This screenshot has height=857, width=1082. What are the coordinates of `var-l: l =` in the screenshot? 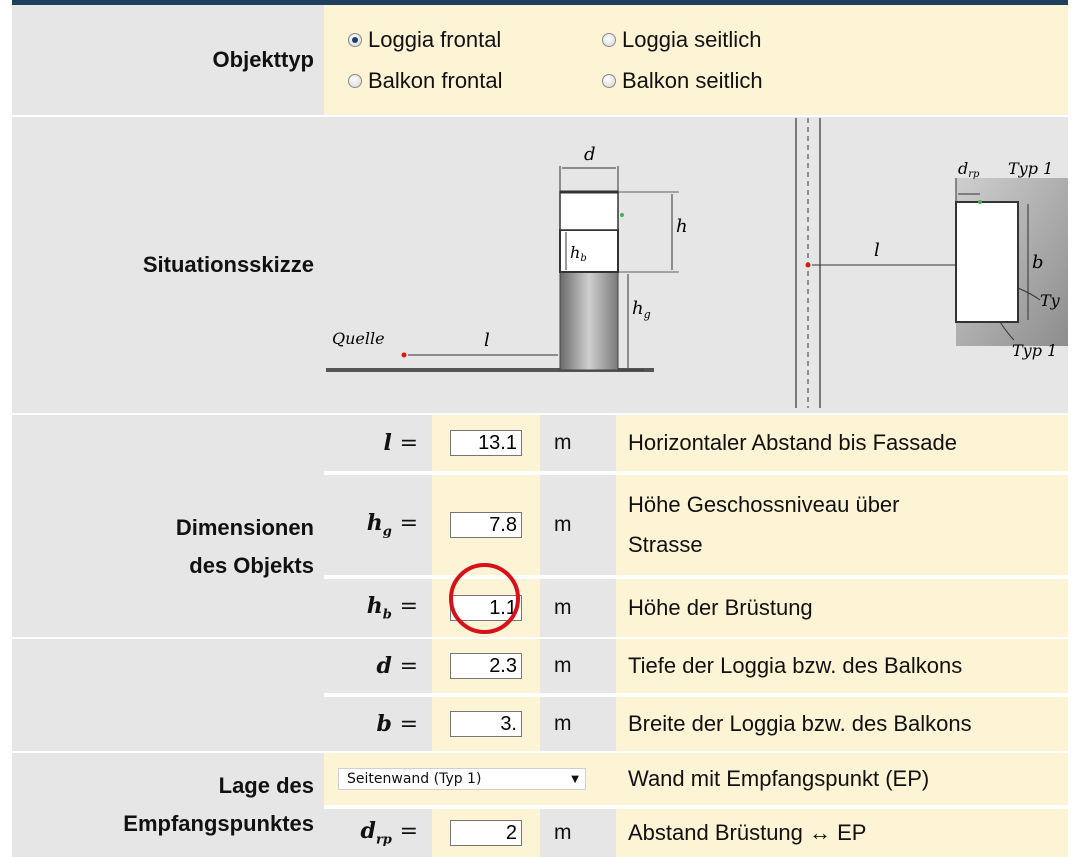 It's located at (378, 443).